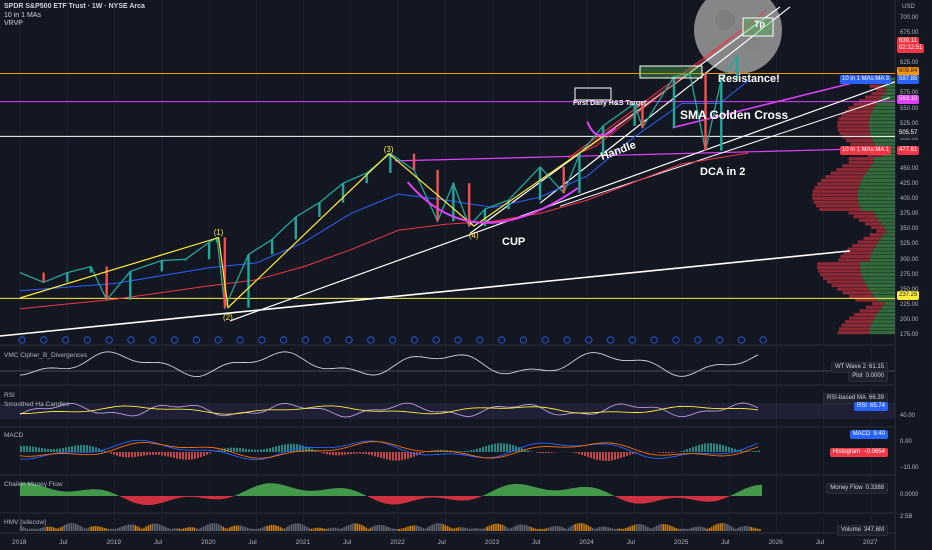 The width and height of the screenshot is (932, 550). I want to click on indicator-legend-mas: 10 in 1 MAs, so click(22, 15).